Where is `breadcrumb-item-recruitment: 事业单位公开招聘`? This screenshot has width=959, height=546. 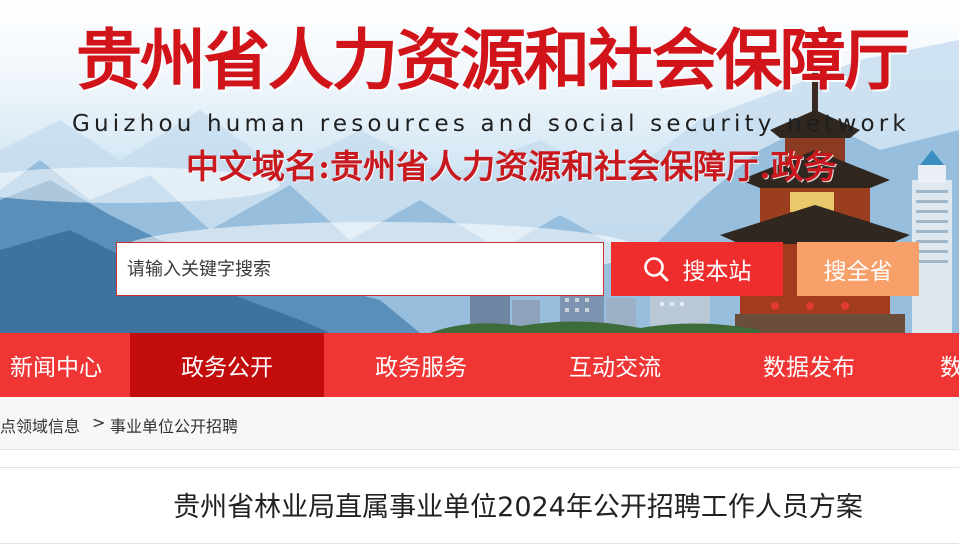
breadcrumb-item-recruitment: 事业单位公开招聘 is located at coordinates (174, 425).